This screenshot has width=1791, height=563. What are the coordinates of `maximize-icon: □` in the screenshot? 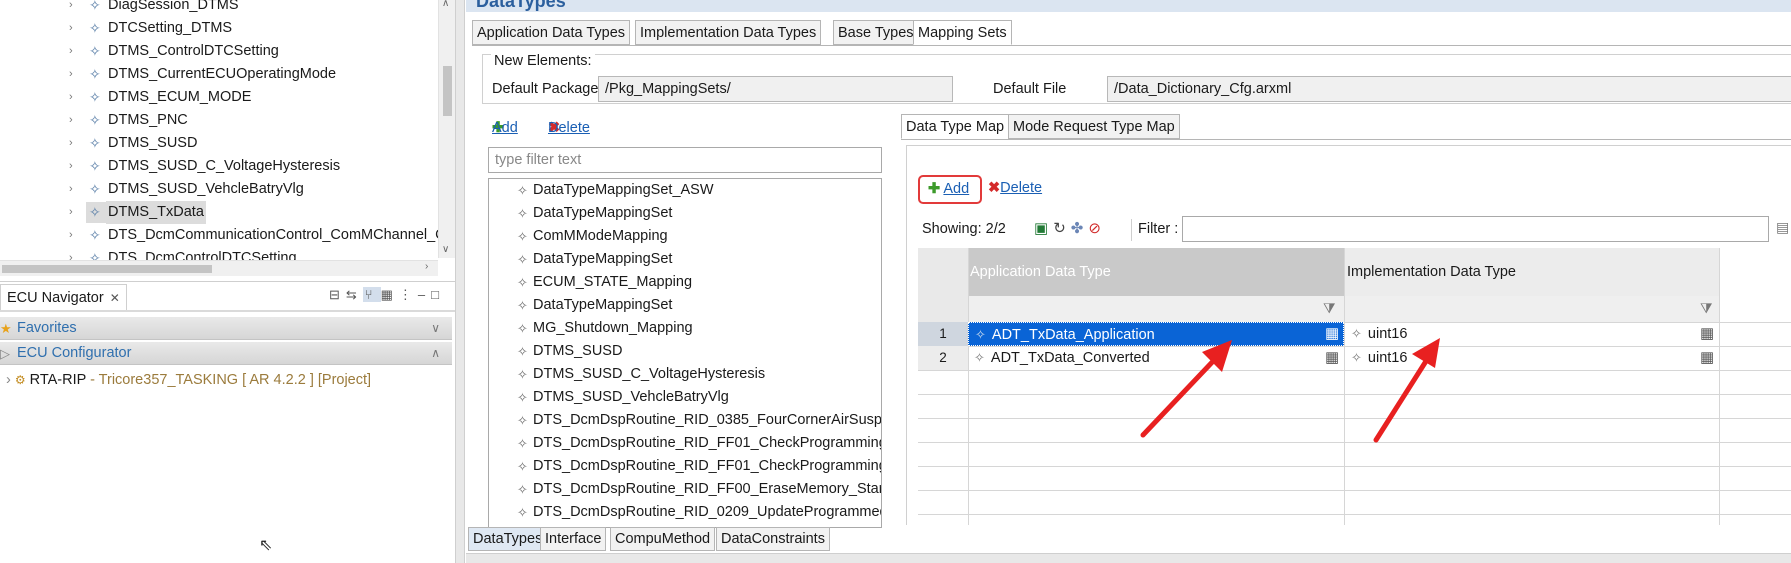 It's located at (438, 294).